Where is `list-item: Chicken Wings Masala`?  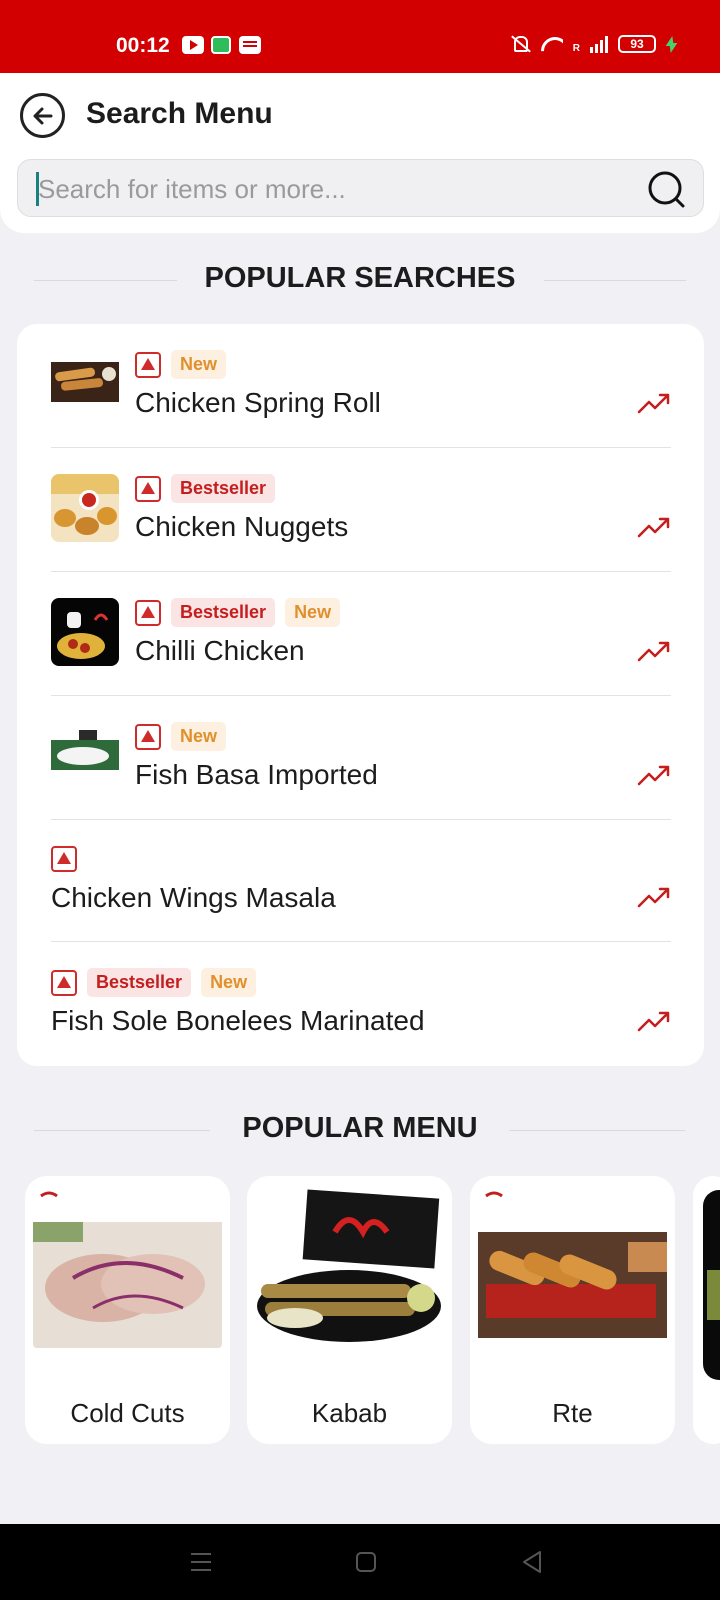
list-item: Chicken Wings Masala is located at coordinates (361, 881).